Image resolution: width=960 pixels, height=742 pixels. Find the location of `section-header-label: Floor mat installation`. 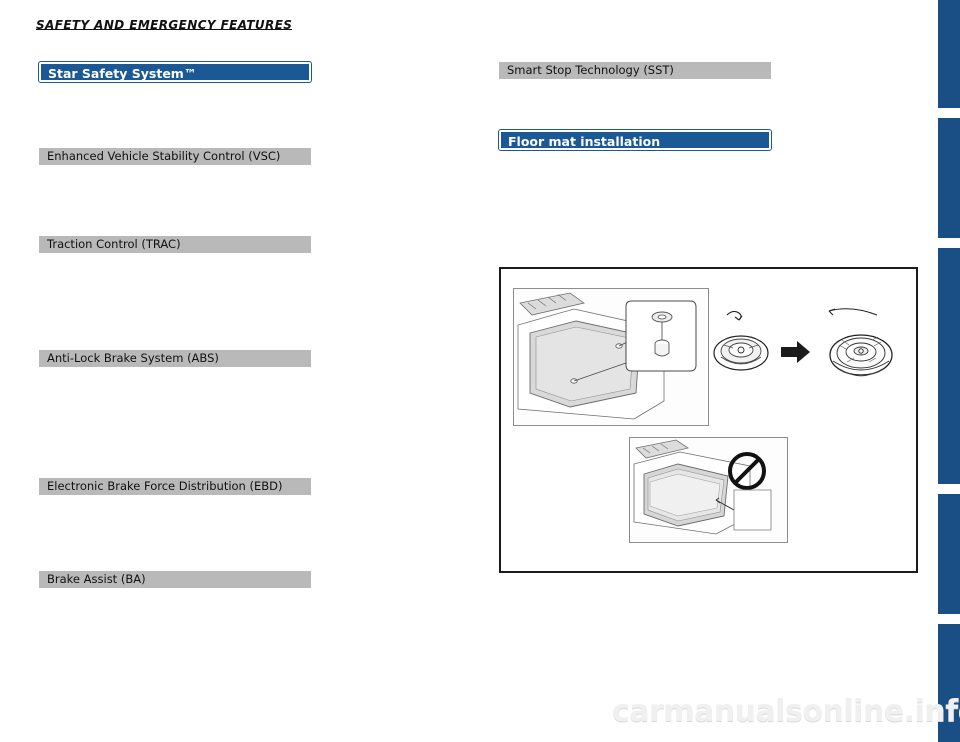

section-header-label: Floor mat installation is located at coordinates (584, 141).